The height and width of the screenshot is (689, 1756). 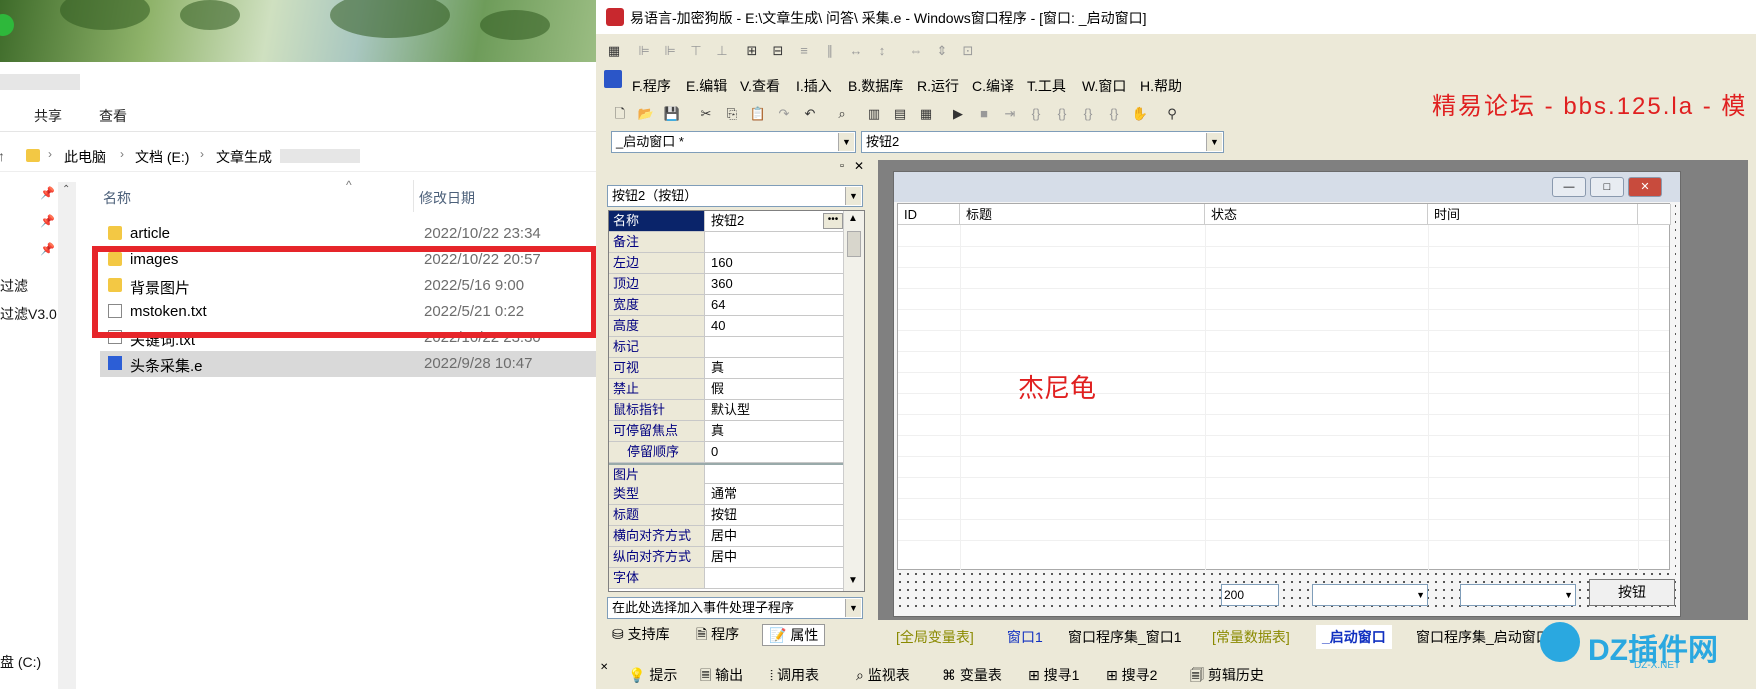 What do you see at coordinates (853, 401) in the screenshot?
I see `property-scrollbar: ▲ ▼` at bounding box center [853, 401].